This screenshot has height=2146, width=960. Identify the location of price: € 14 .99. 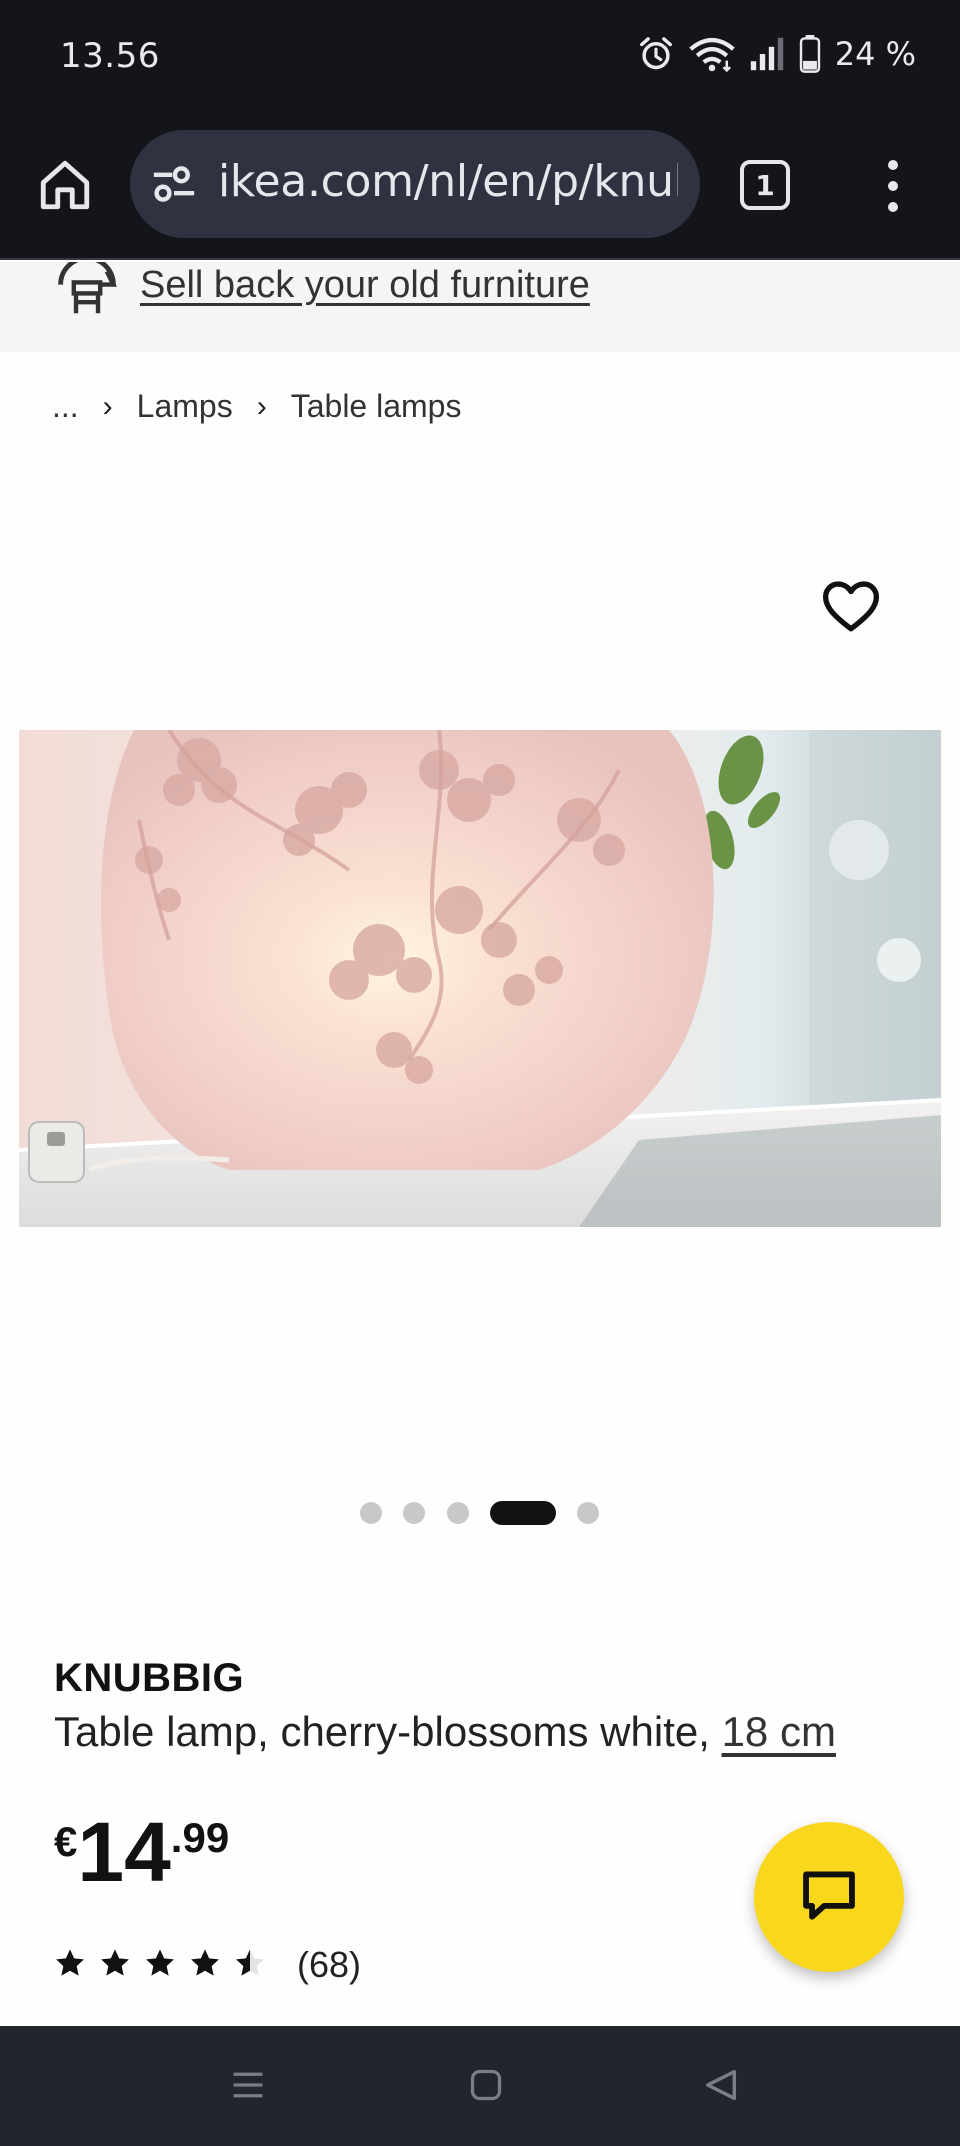
(141, 1852).